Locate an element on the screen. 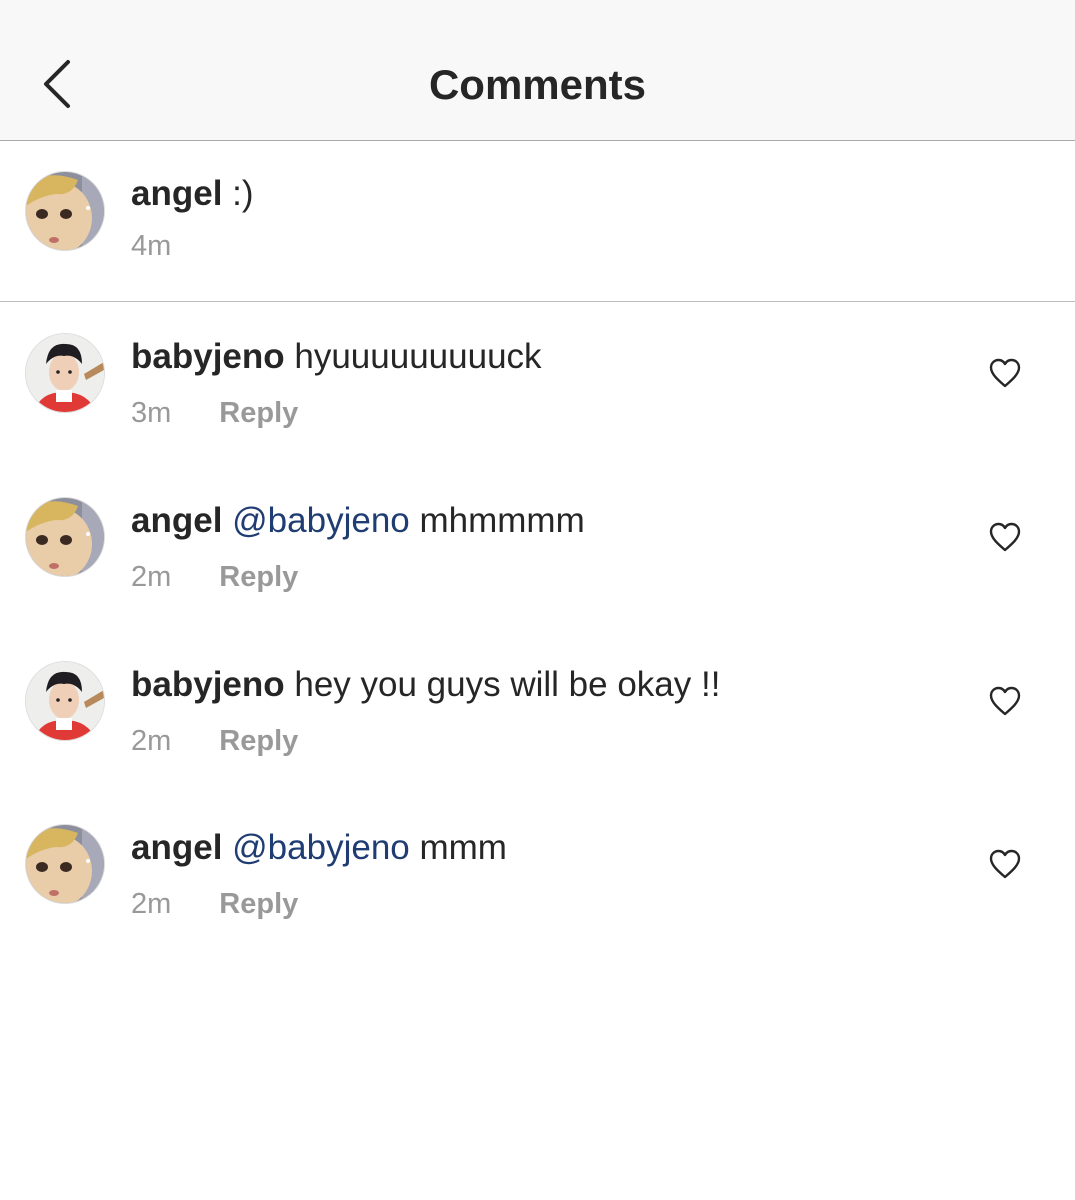  comment-text: babyjeno hyuuuuuuuuuck is located at coordinates (336, 357).